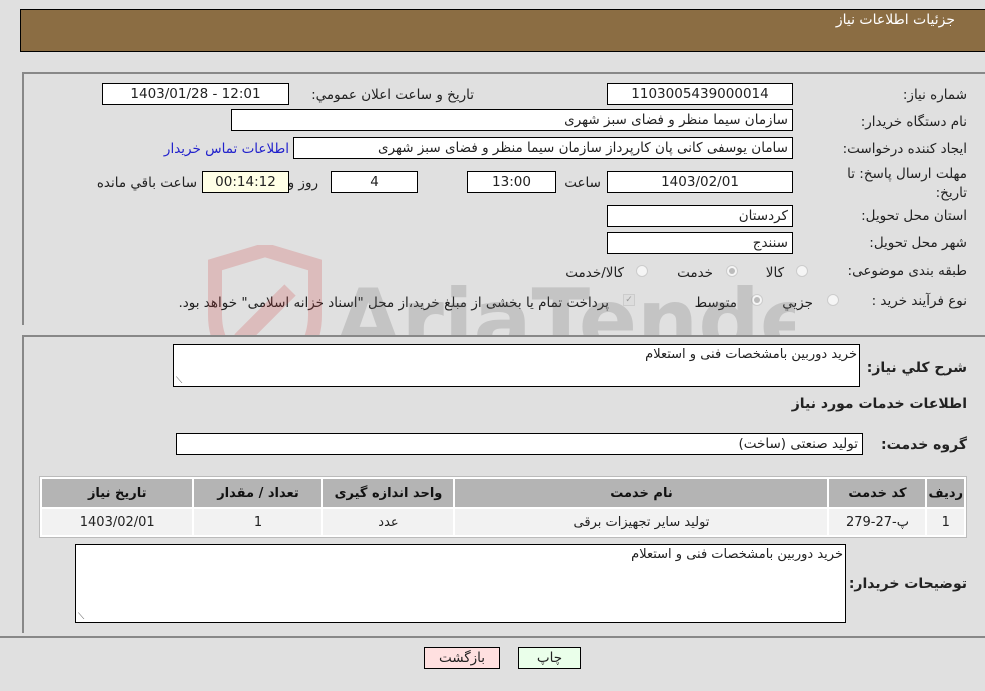 This screenshot has height=691, width=985. I want to click on summary-label: شرح کلي نياز:, so click(916, 368).